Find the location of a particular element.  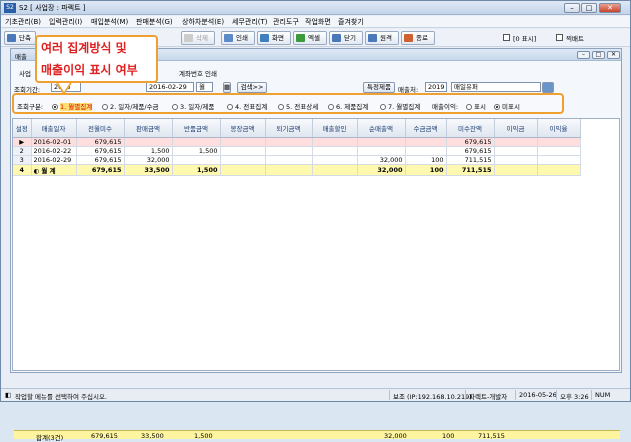

menu-item-tools: 관리도구 is located at coordinates (286, 22).